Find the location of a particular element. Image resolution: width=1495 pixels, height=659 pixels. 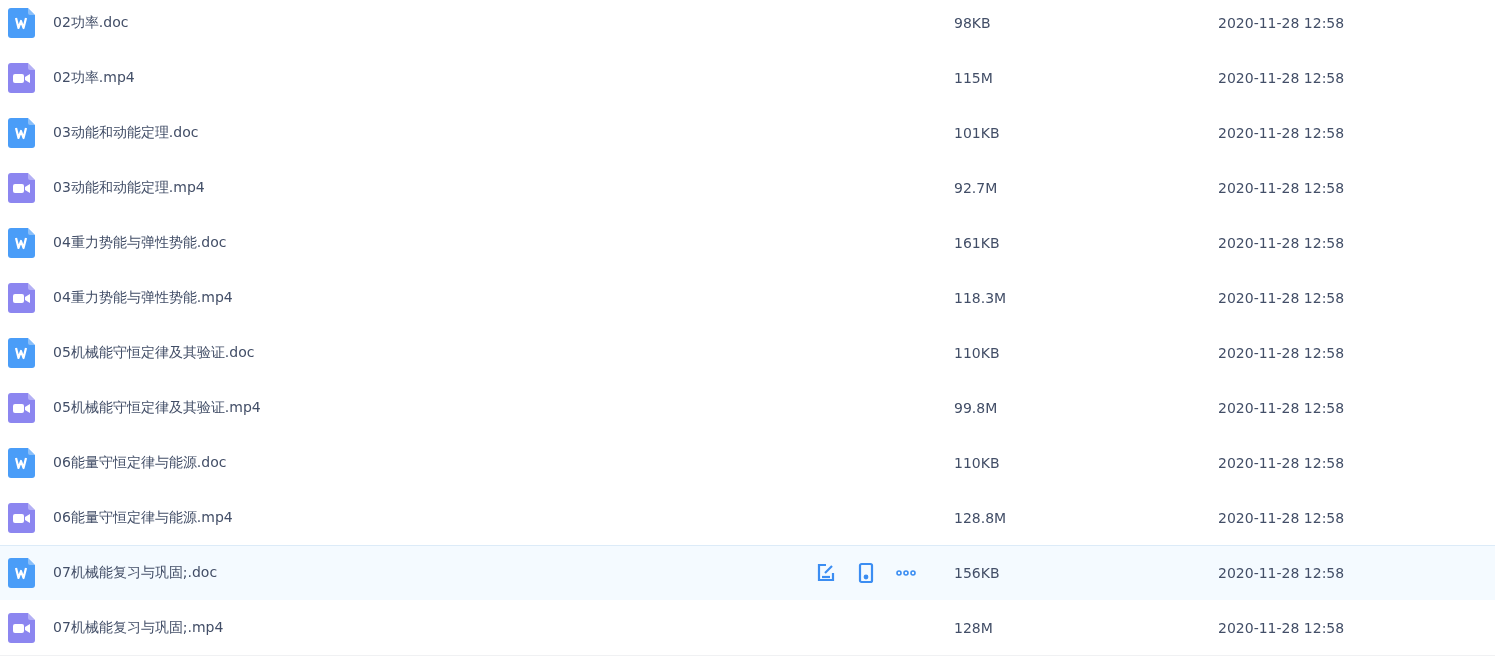

file-size: 115M is located at coordinates (974, 78).